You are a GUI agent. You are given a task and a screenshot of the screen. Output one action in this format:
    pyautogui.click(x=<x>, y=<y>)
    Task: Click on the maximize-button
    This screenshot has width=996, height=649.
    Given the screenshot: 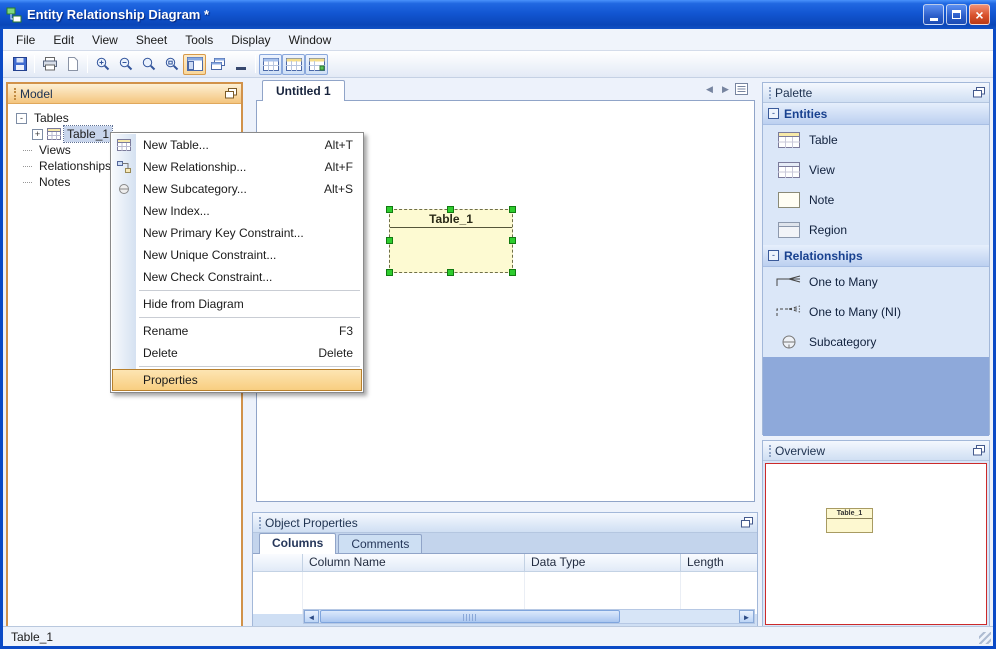 What is the action you would take?
    pyautogui.click(x=956, y=14)
    